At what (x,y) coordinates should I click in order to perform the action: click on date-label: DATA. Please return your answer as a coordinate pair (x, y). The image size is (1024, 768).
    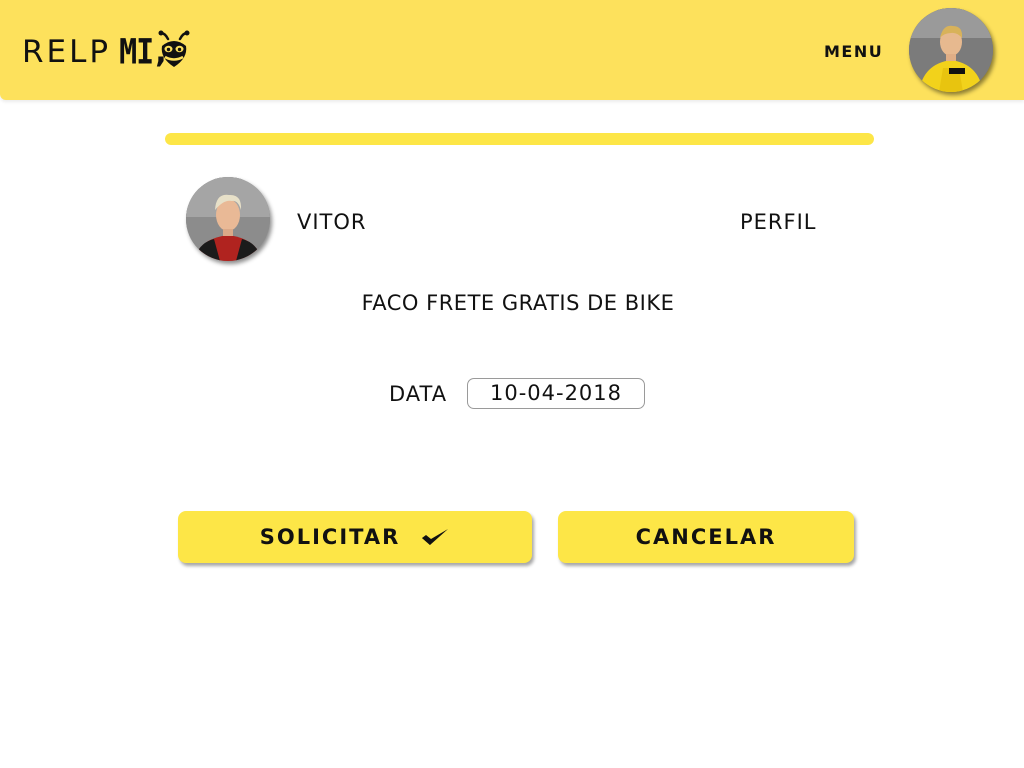
    Looking at the image, I should click on (418, 394).